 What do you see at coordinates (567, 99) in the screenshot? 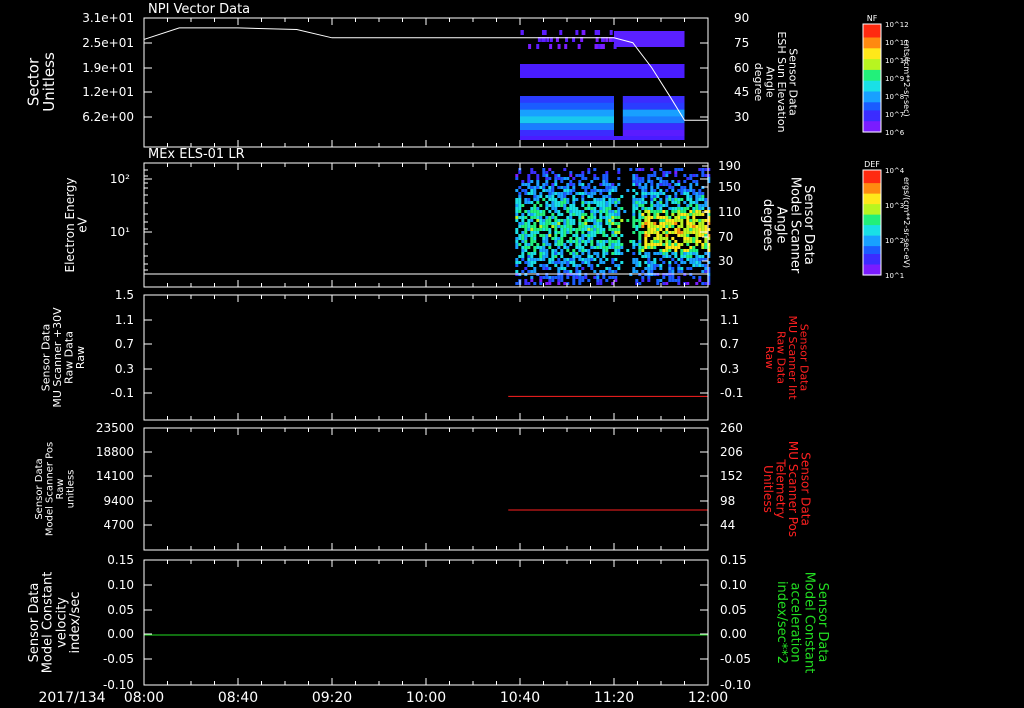
I see `sector-count-cell` at bounding box center [567, 99].